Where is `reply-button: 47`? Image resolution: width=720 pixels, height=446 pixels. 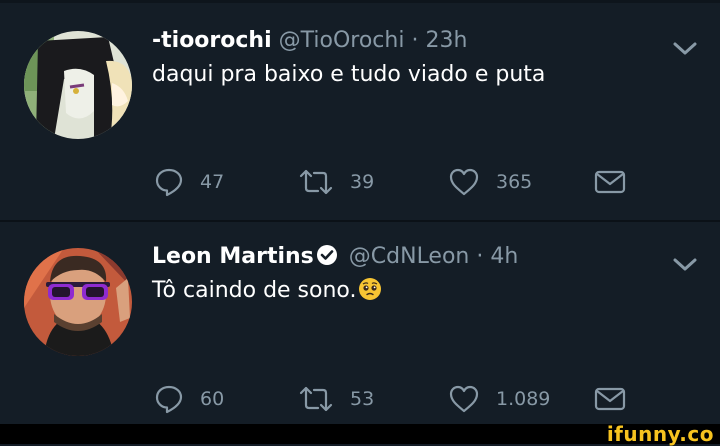
reply-button: 47 is located at coordinates (189, 182).